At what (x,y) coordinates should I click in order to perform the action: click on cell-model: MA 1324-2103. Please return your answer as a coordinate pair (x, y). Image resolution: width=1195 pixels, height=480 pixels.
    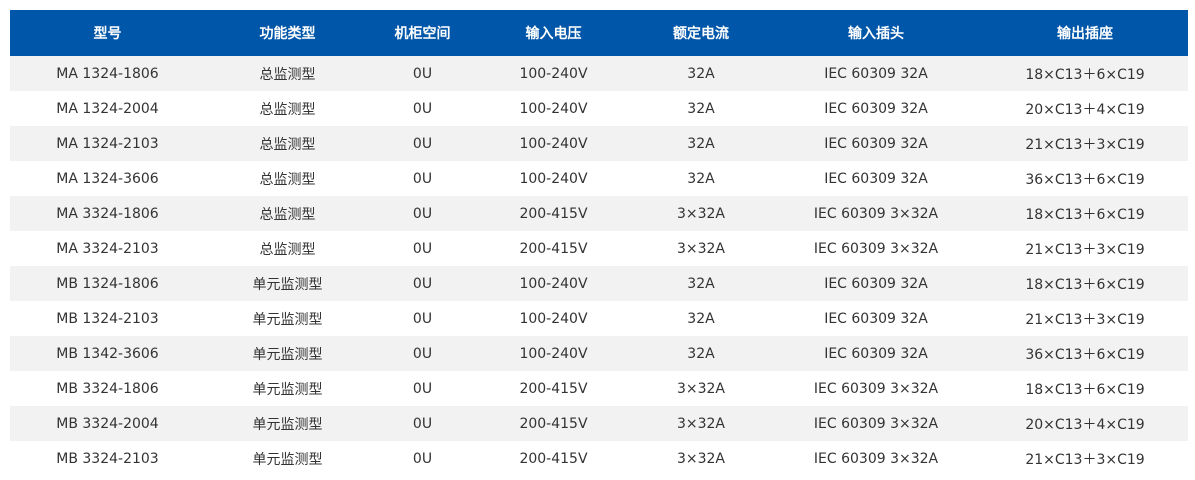
    Looking at the image, I should click on (107, 143).